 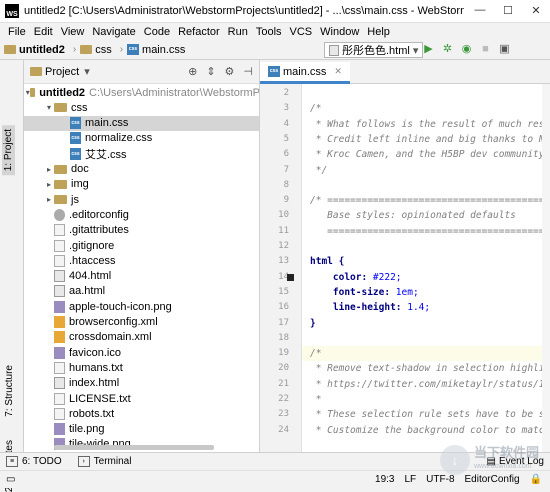 I want to click on tree-item-label: .gitattributes, so click(x=99, y=230).